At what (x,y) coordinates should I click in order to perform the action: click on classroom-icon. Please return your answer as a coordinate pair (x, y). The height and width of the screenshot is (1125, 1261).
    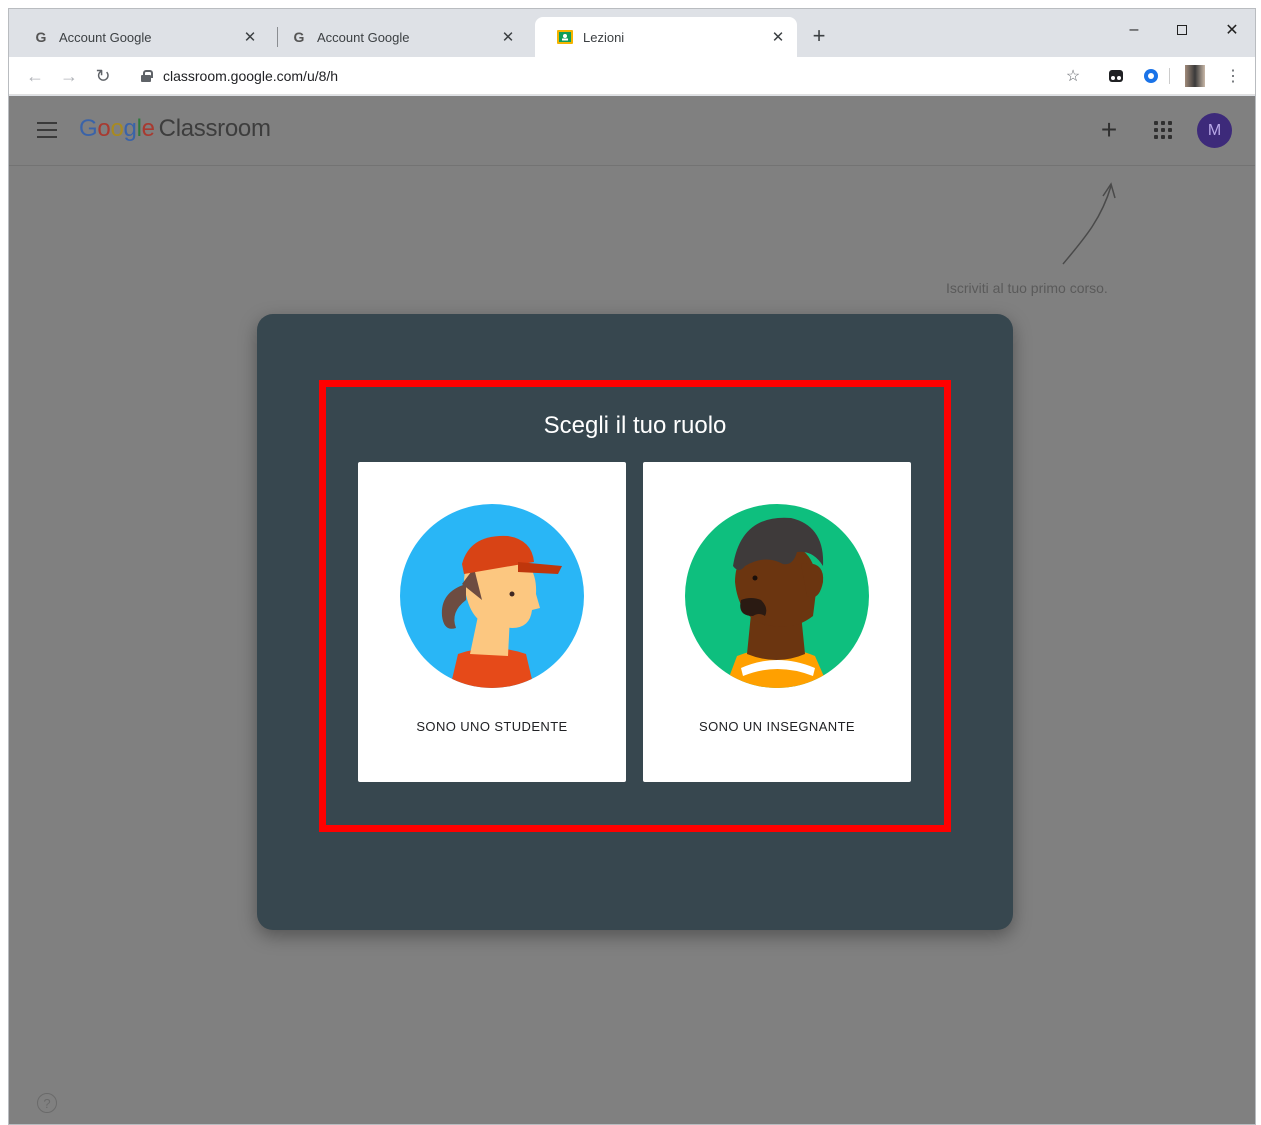
    Looking at the image, I should click on (565, 37).